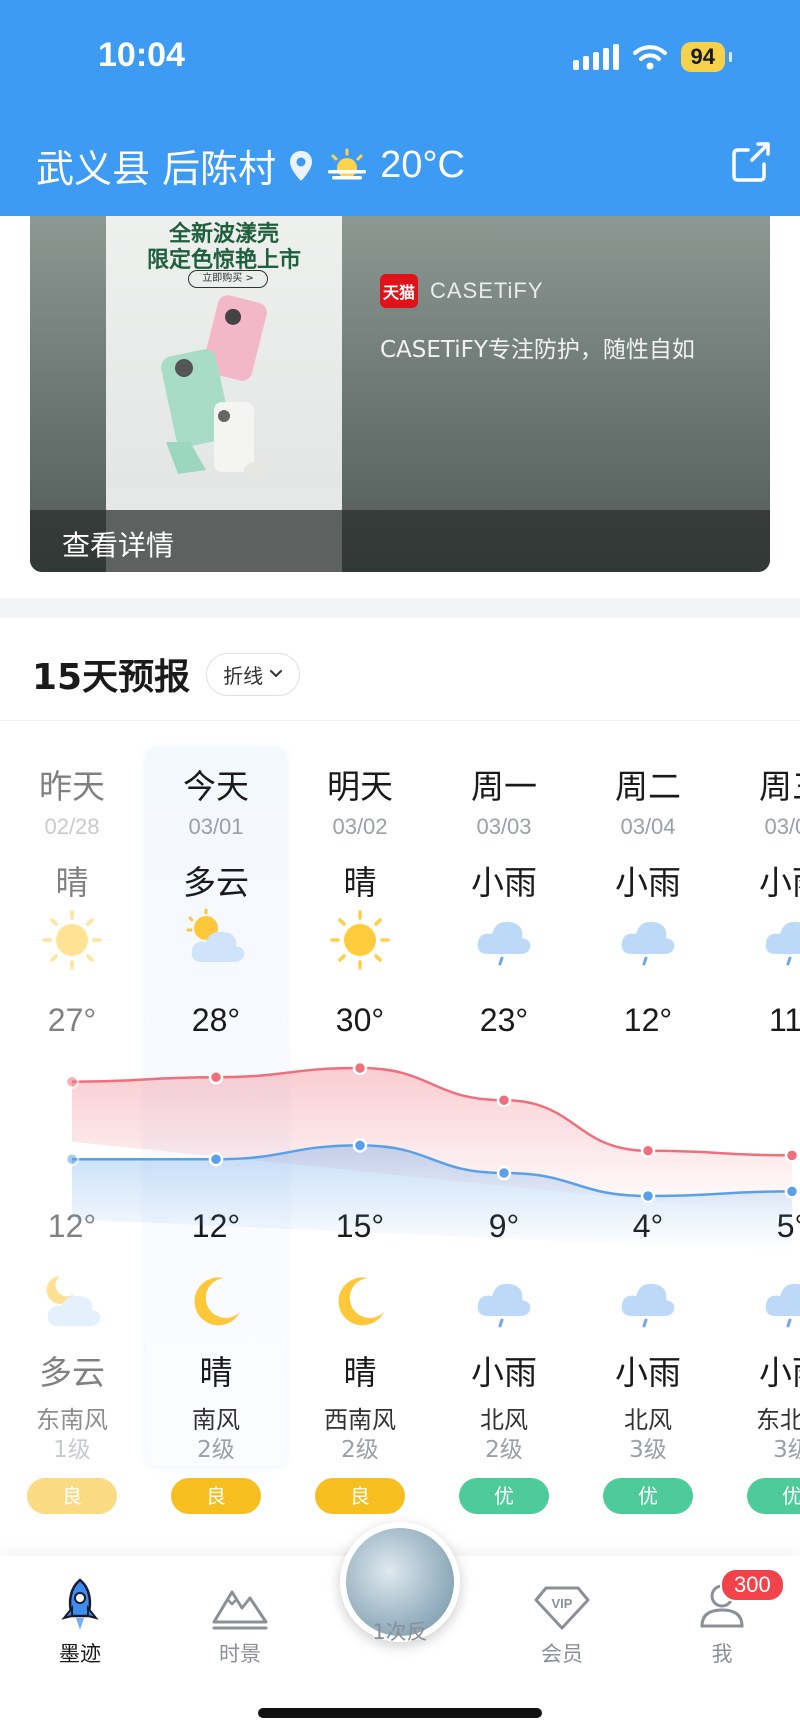  Describe the element at coordinates (400, 1631) in the screenshot. I see `nav-label-center: 1次反` at that location.